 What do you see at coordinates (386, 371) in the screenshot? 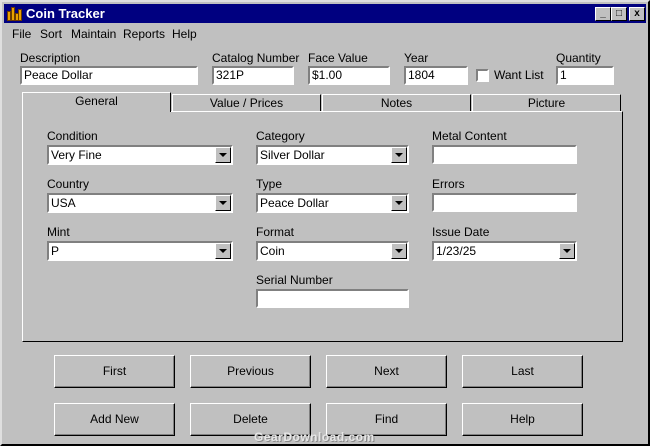
I see `next-button: Next` at bounding box center [386, 371].